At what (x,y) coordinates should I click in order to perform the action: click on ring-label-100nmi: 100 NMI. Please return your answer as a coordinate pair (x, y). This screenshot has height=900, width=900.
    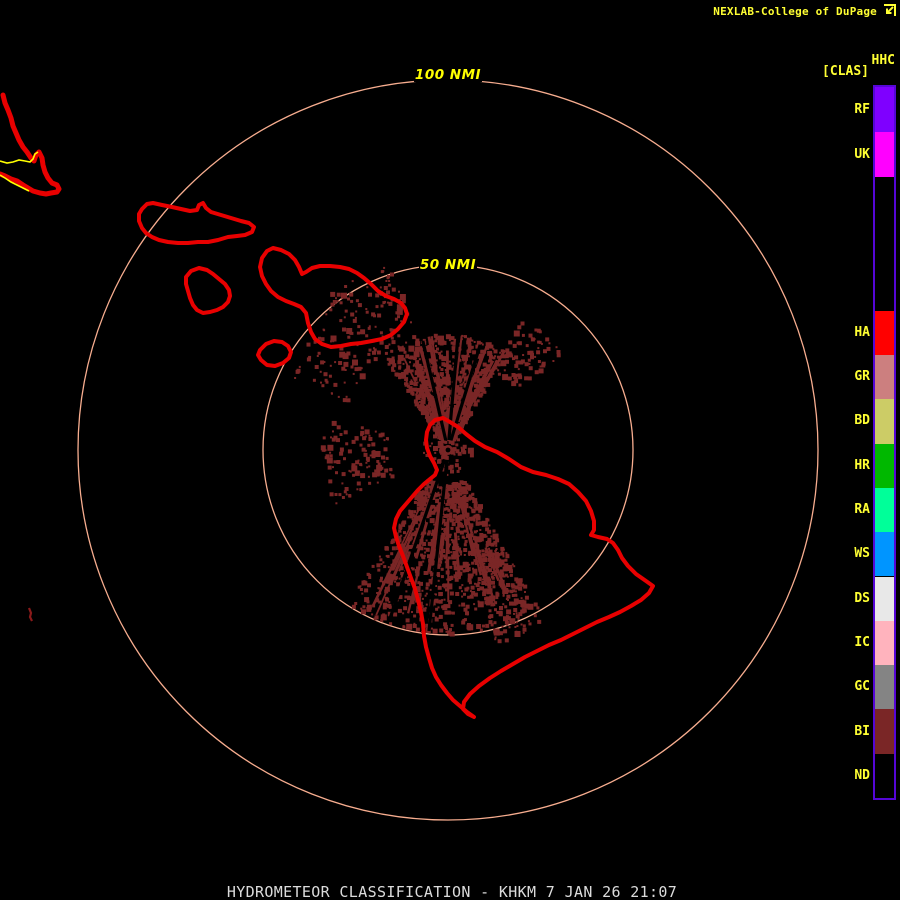
    Looking at the image, I should click on (448, 75).